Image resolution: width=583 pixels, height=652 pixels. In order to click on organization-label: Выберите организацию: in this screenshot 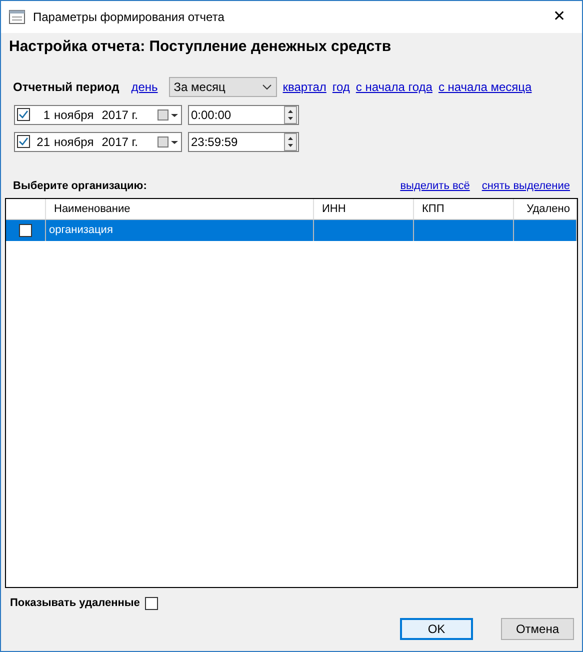, I will do `click(80, 186)`.